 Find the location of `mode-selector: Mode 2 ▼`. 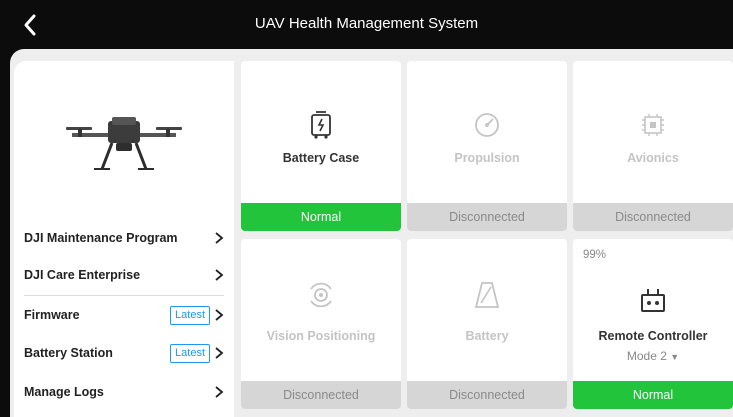

mode-selector: Mode 2 ▼ is located at coordinates (653, 356).